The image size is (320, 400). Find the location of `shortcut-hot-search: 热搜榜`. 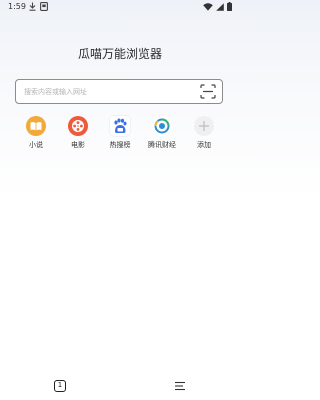

shortcut-hot-search: 热搜榜 is located at coordinates (120, 135).